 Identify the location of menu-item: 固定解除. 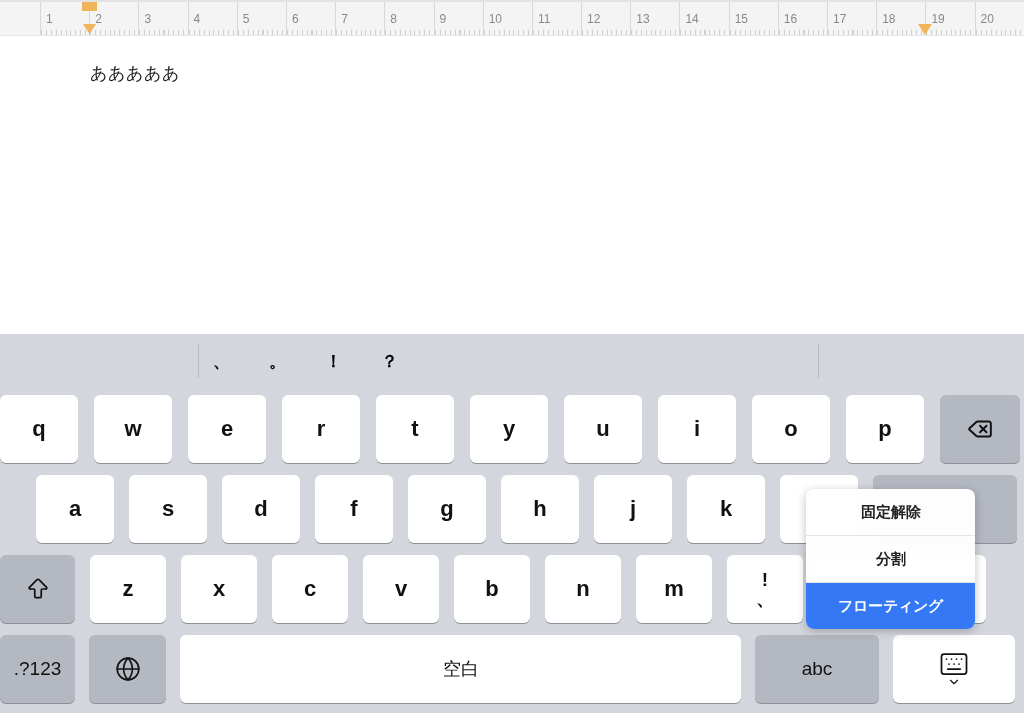
(890, 512).